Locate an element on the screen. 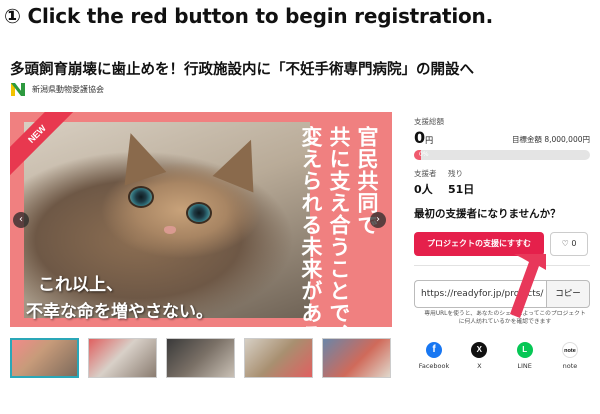 Image resolution: width=600 pixels, height=414 pixels. share-label: X is located at coordinates (479, 366).